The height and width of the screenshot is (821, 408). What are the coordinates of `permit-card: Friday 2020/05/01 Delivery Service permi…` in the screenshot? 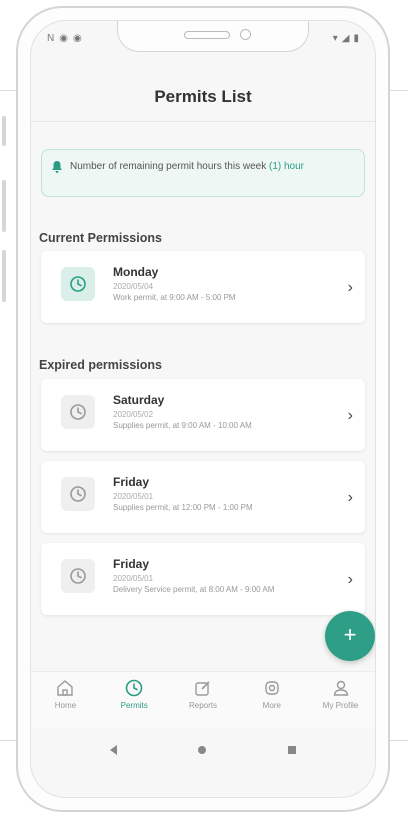 It's located at (203, 579).